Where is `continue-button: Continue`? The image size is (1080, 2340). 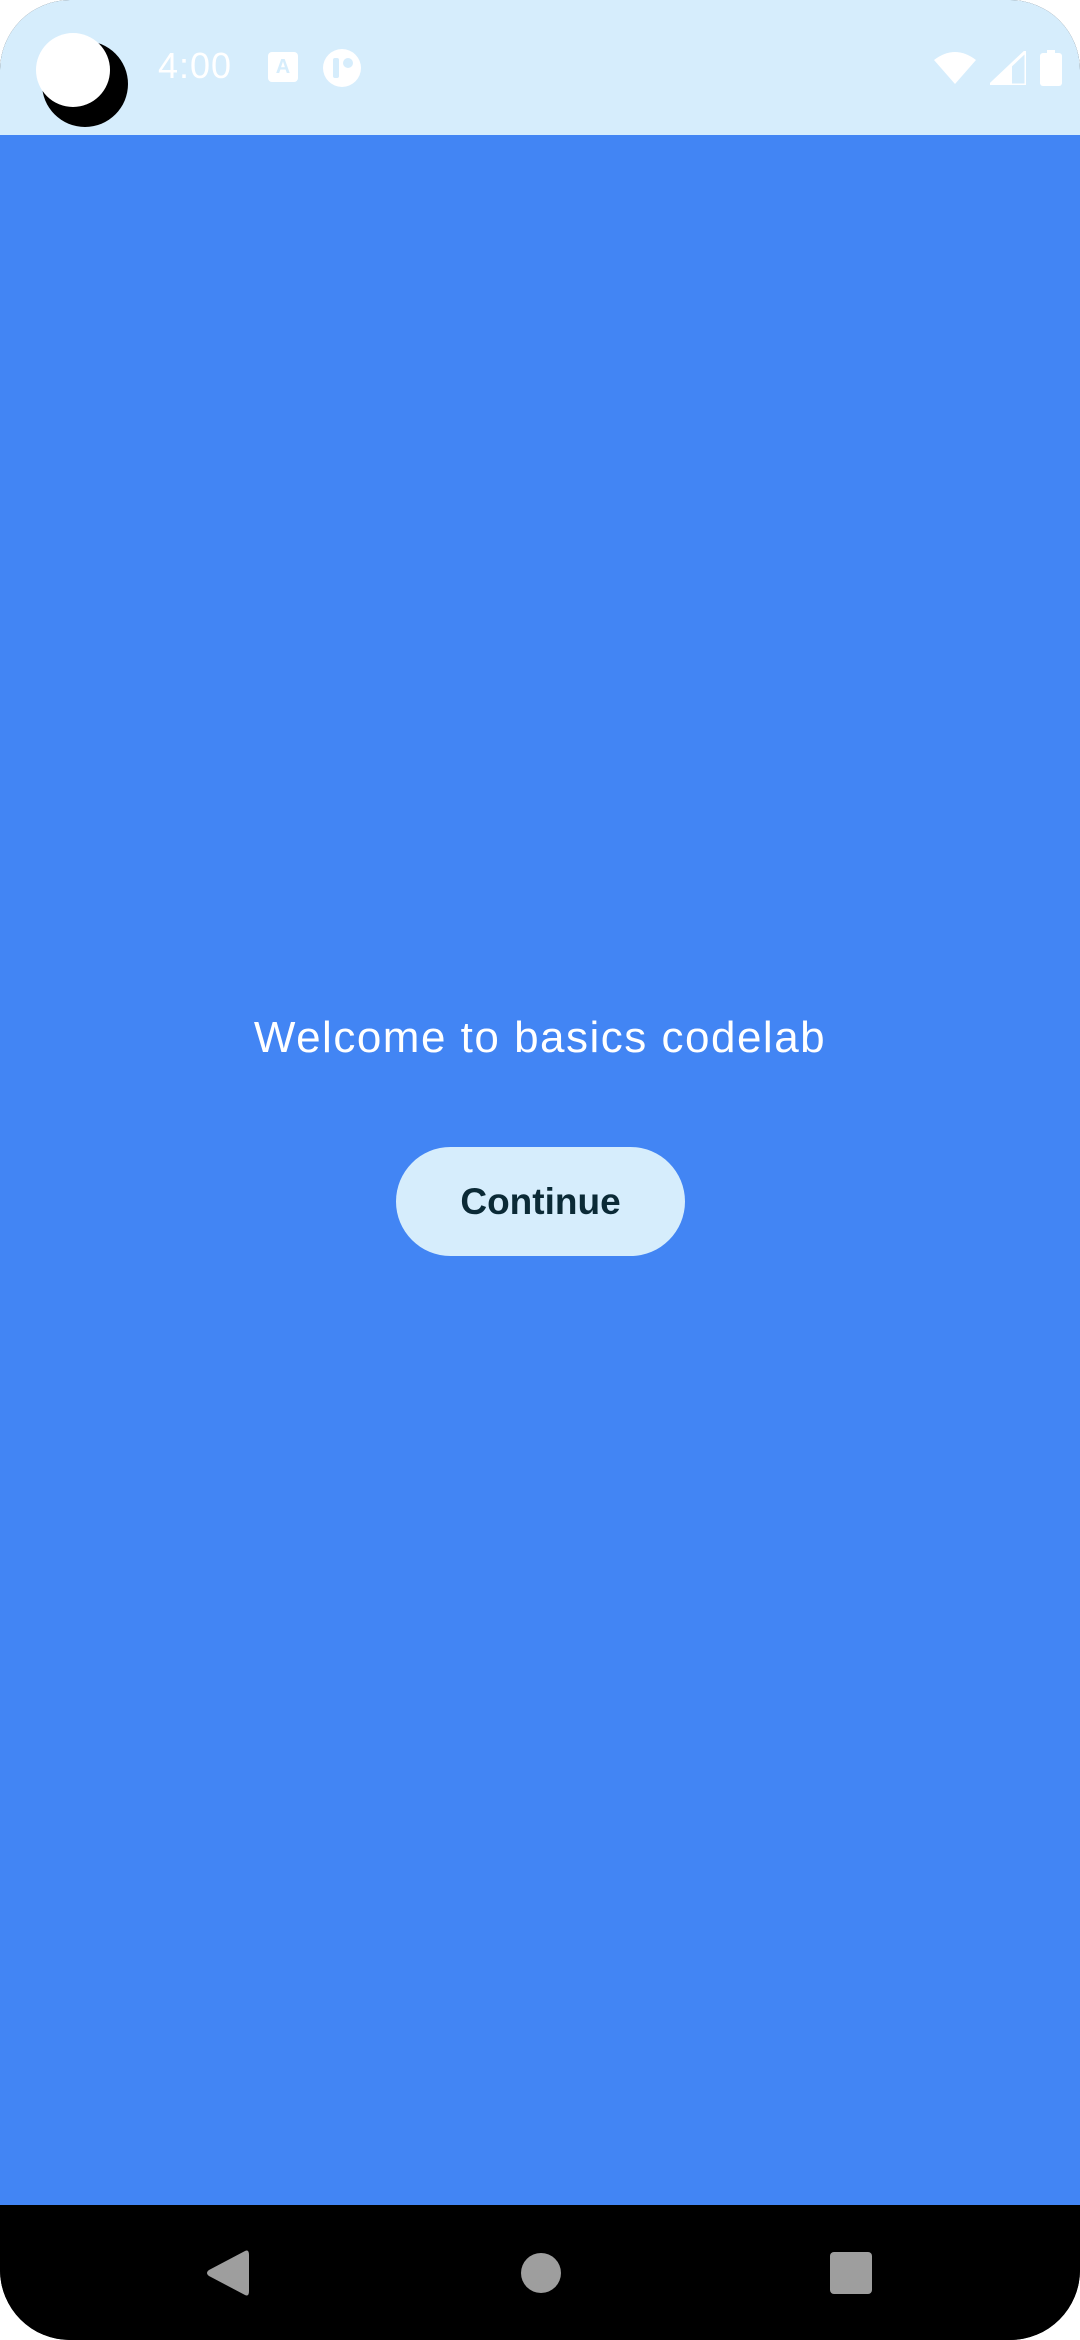 continue-button: Continue is located at coordinates (540, 1201).